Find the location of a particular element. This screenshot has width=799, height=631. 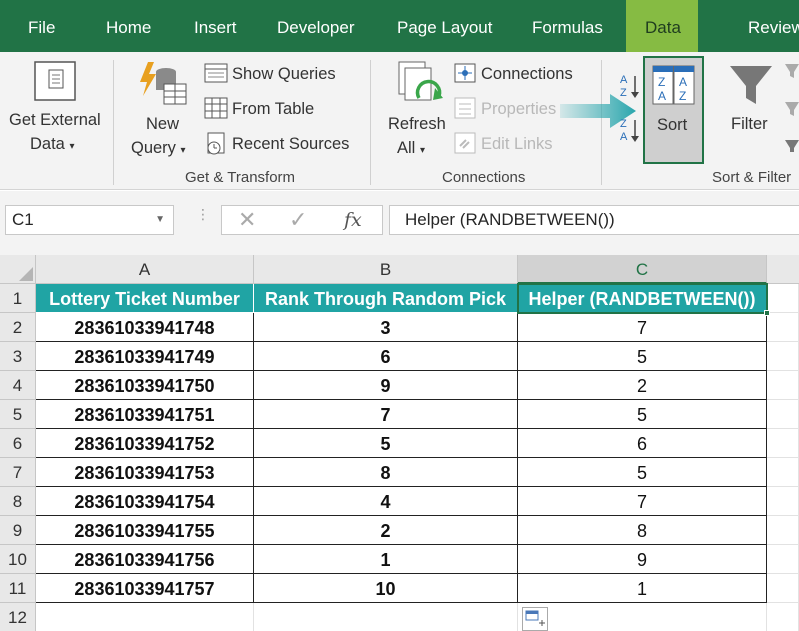

row-header: 6 is located at coordinates (18, 443).